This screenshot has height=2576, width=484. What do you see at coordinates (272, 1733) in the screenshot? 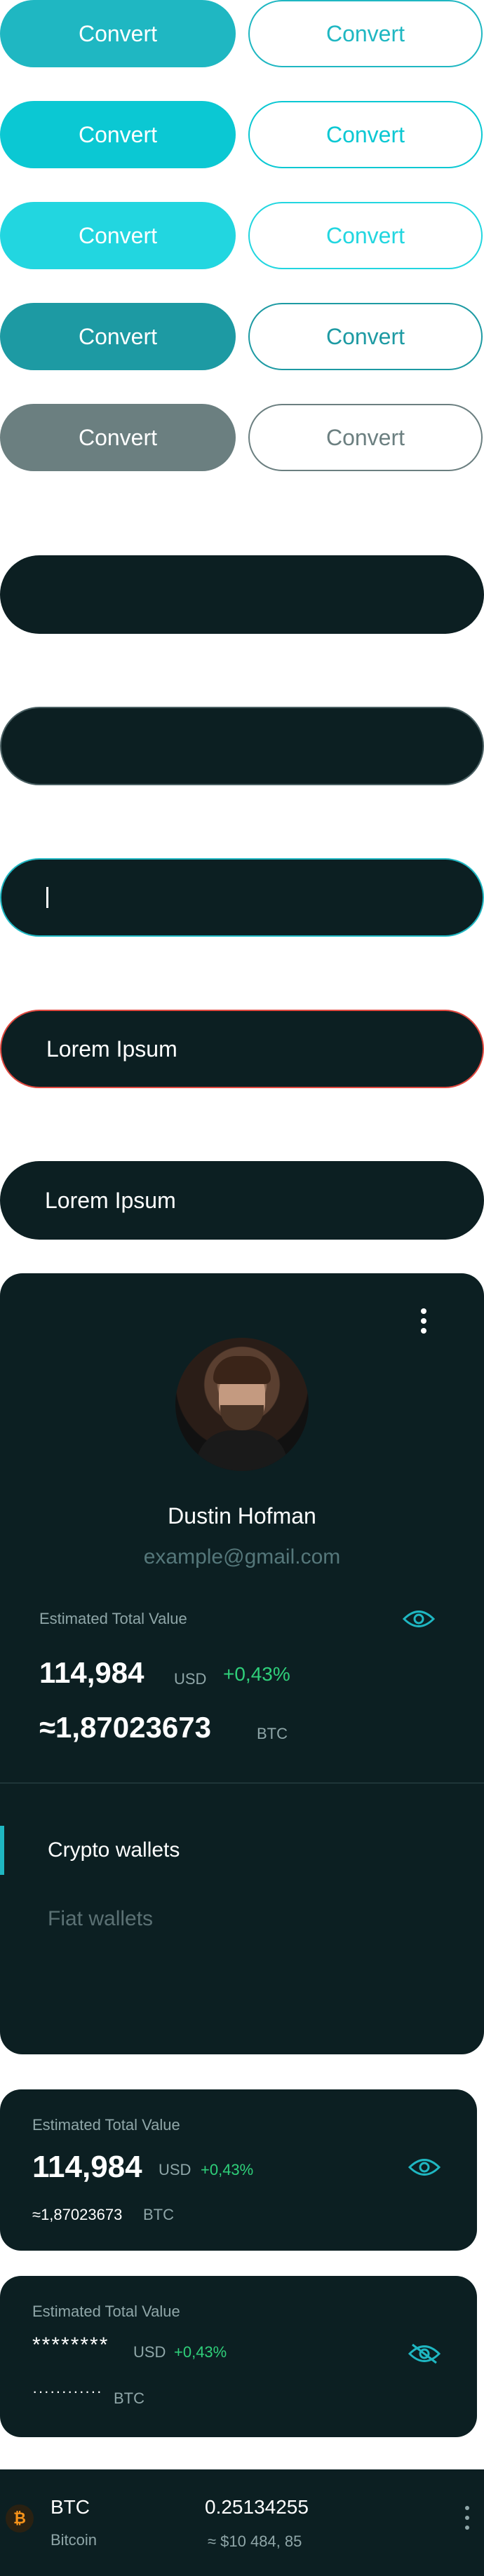
I see `btc-unit: BTC` at bounding box center [272, 1733].